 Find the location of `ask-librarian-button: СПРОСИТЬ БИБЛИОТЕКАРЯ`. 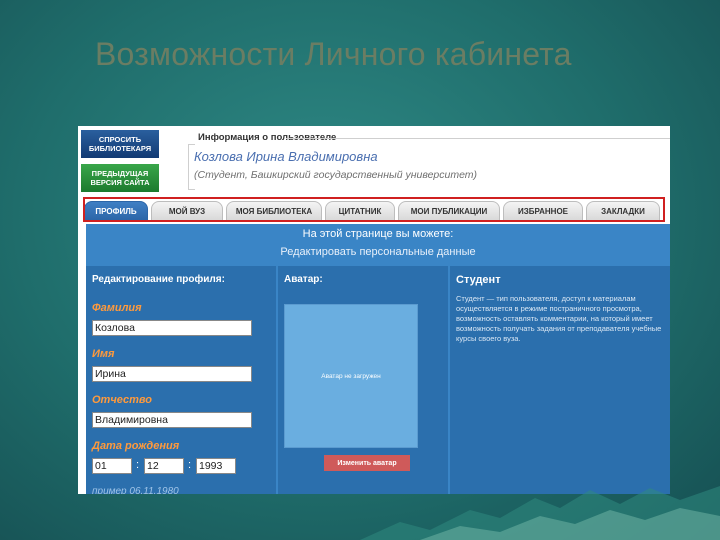

ask-librarian-button: СПРОСИТЬ БИБЛИОТЕКАРЯ is located at coordinates (120, 144).